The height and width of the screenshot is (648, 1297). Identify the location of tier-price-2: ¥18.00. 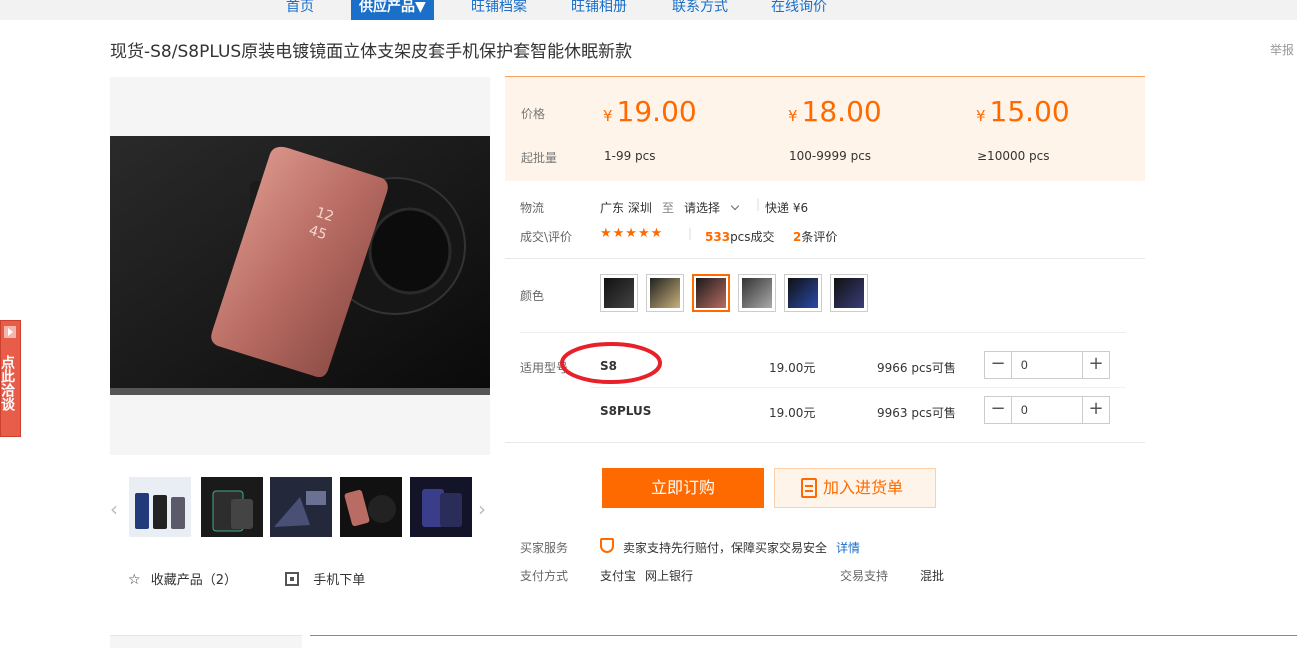
(835, 111).